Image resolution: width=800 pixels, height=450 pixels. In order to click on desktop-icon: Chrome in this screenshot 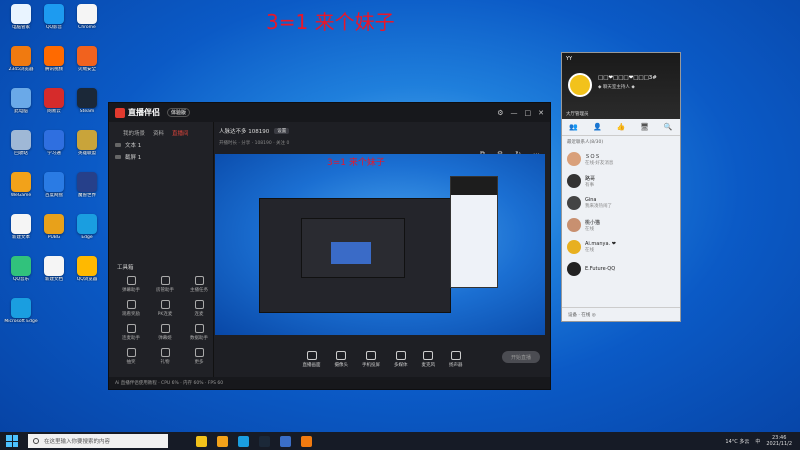, I will do `click(87, 17)`.